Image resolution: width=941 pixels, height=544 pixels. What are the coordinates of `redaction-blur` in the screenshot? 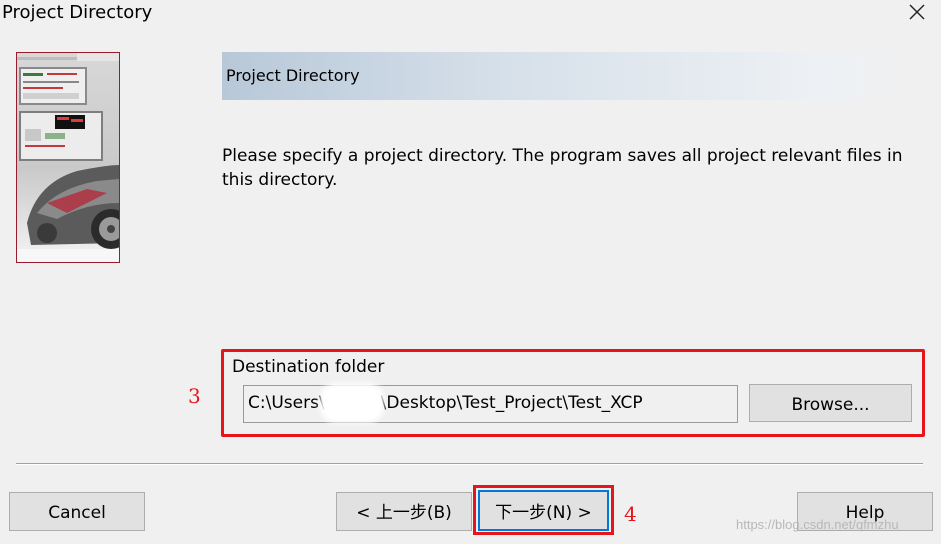 It's located at (352, 403).